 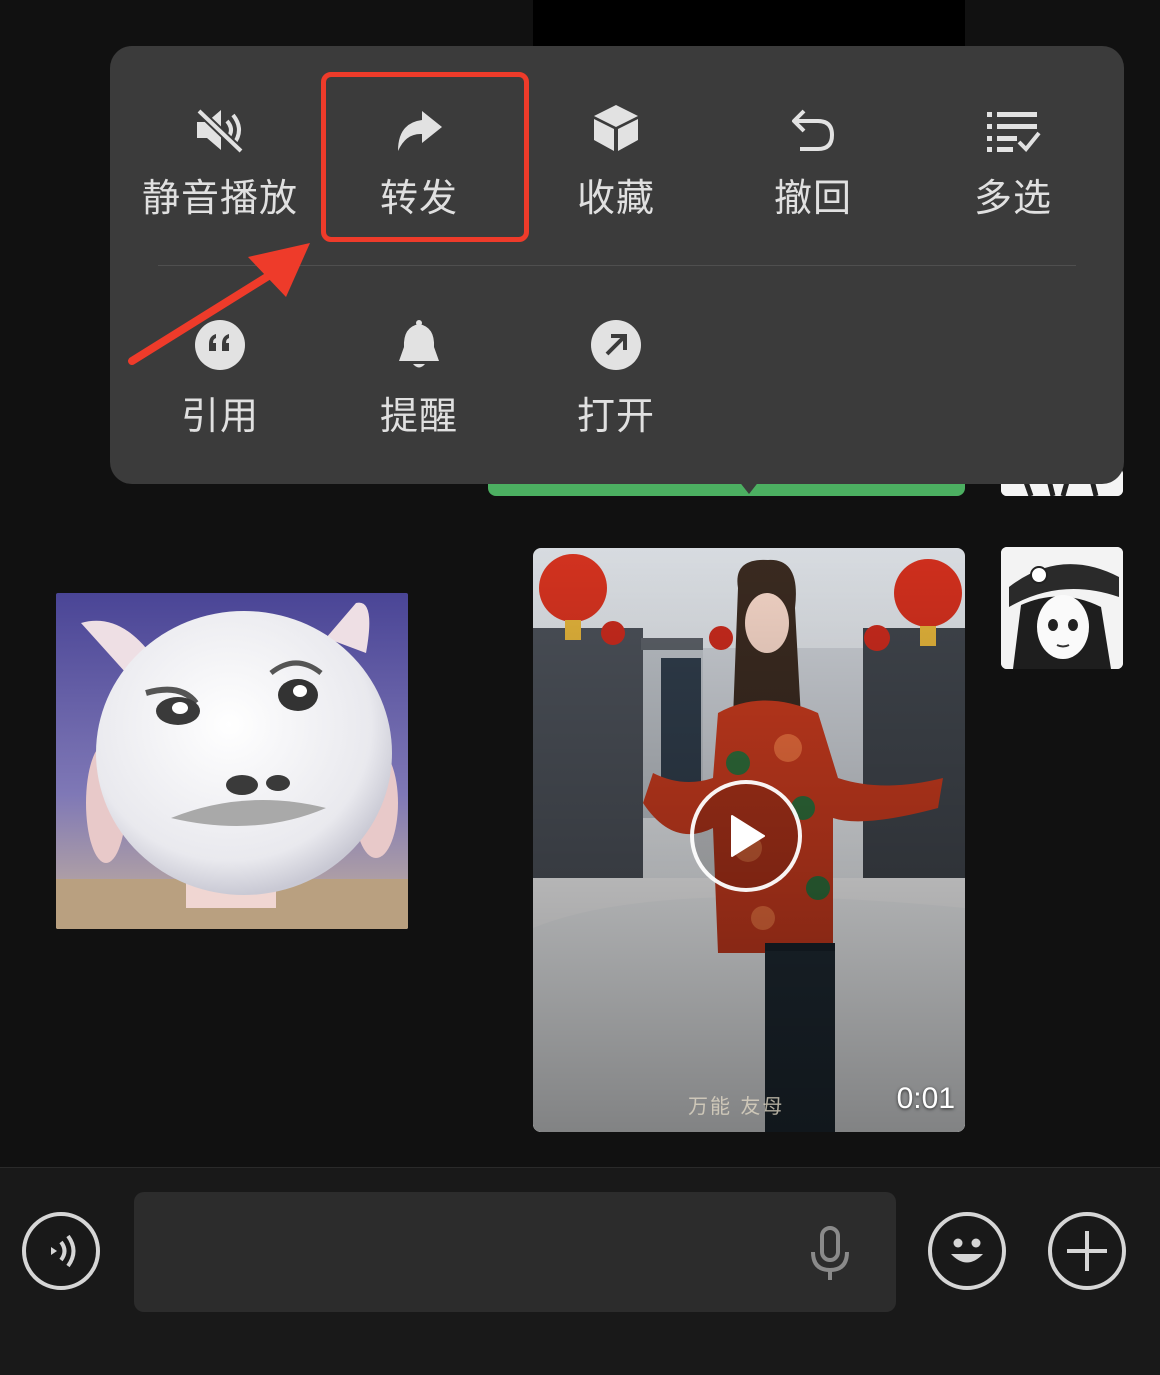 I want to click on menu-item-label: 静音播放, so click(x=219, y=198).